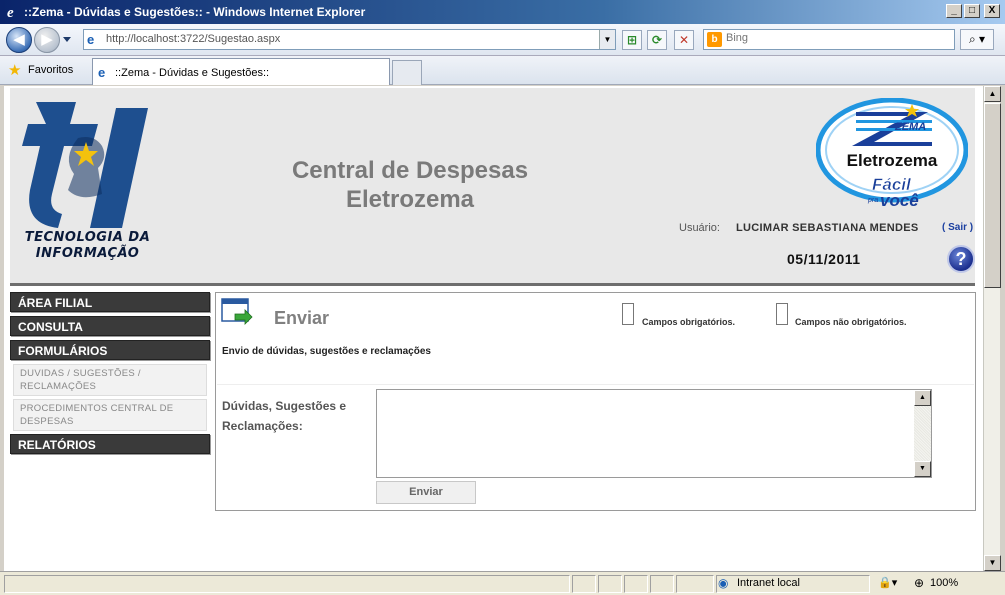  Describe the element at coordinates (632, 40) in the screenshot. I see `compatibility-icon: ⊞` at that location.